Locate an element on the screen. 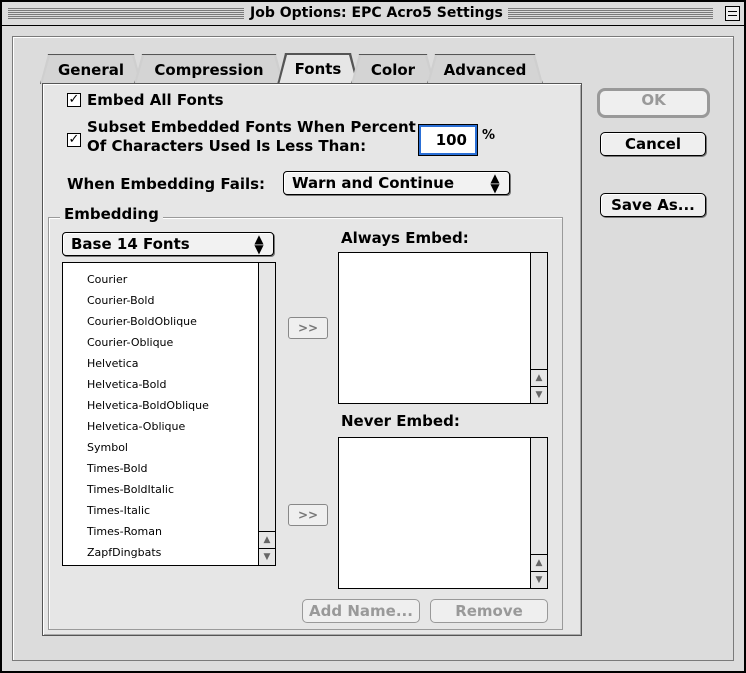 The width and height of the screenshot is (746, 673). font-list-item: Courier-BoldOblique is located at coordinates (171, 321).